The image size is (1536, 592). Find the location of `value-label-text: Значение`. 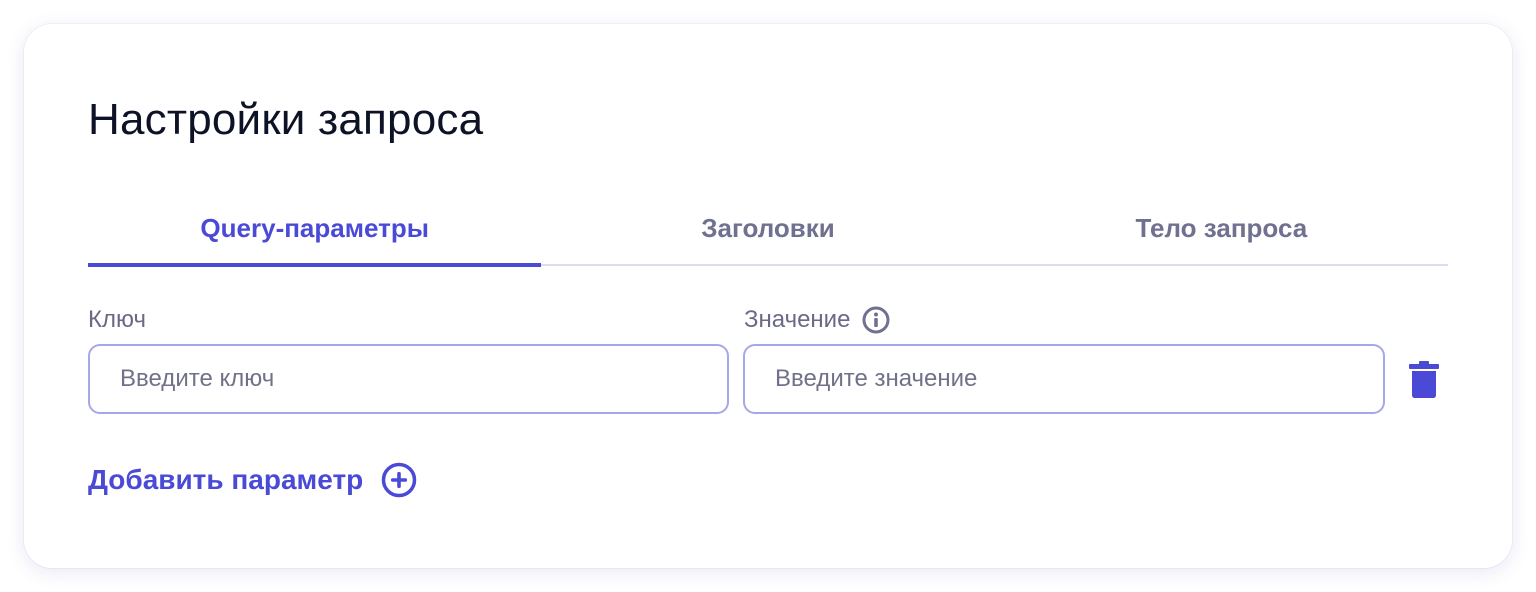

value-label-text: Значение is located at coordinates (797, 319).